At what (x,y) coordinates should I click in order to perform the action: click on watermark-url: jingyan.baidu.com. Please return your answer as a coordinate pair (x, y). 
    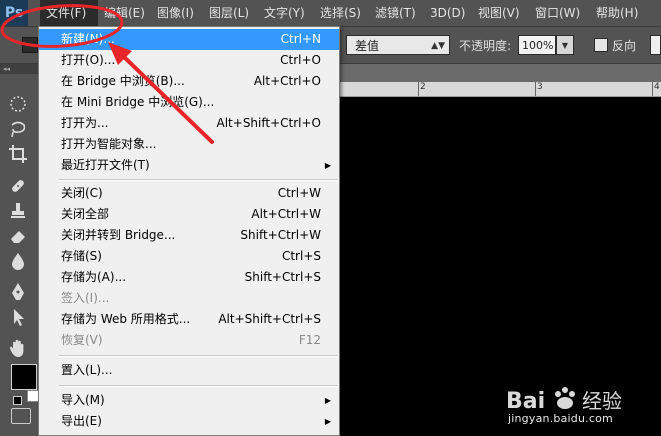
    Looking at the image, I should click on (560, 418).